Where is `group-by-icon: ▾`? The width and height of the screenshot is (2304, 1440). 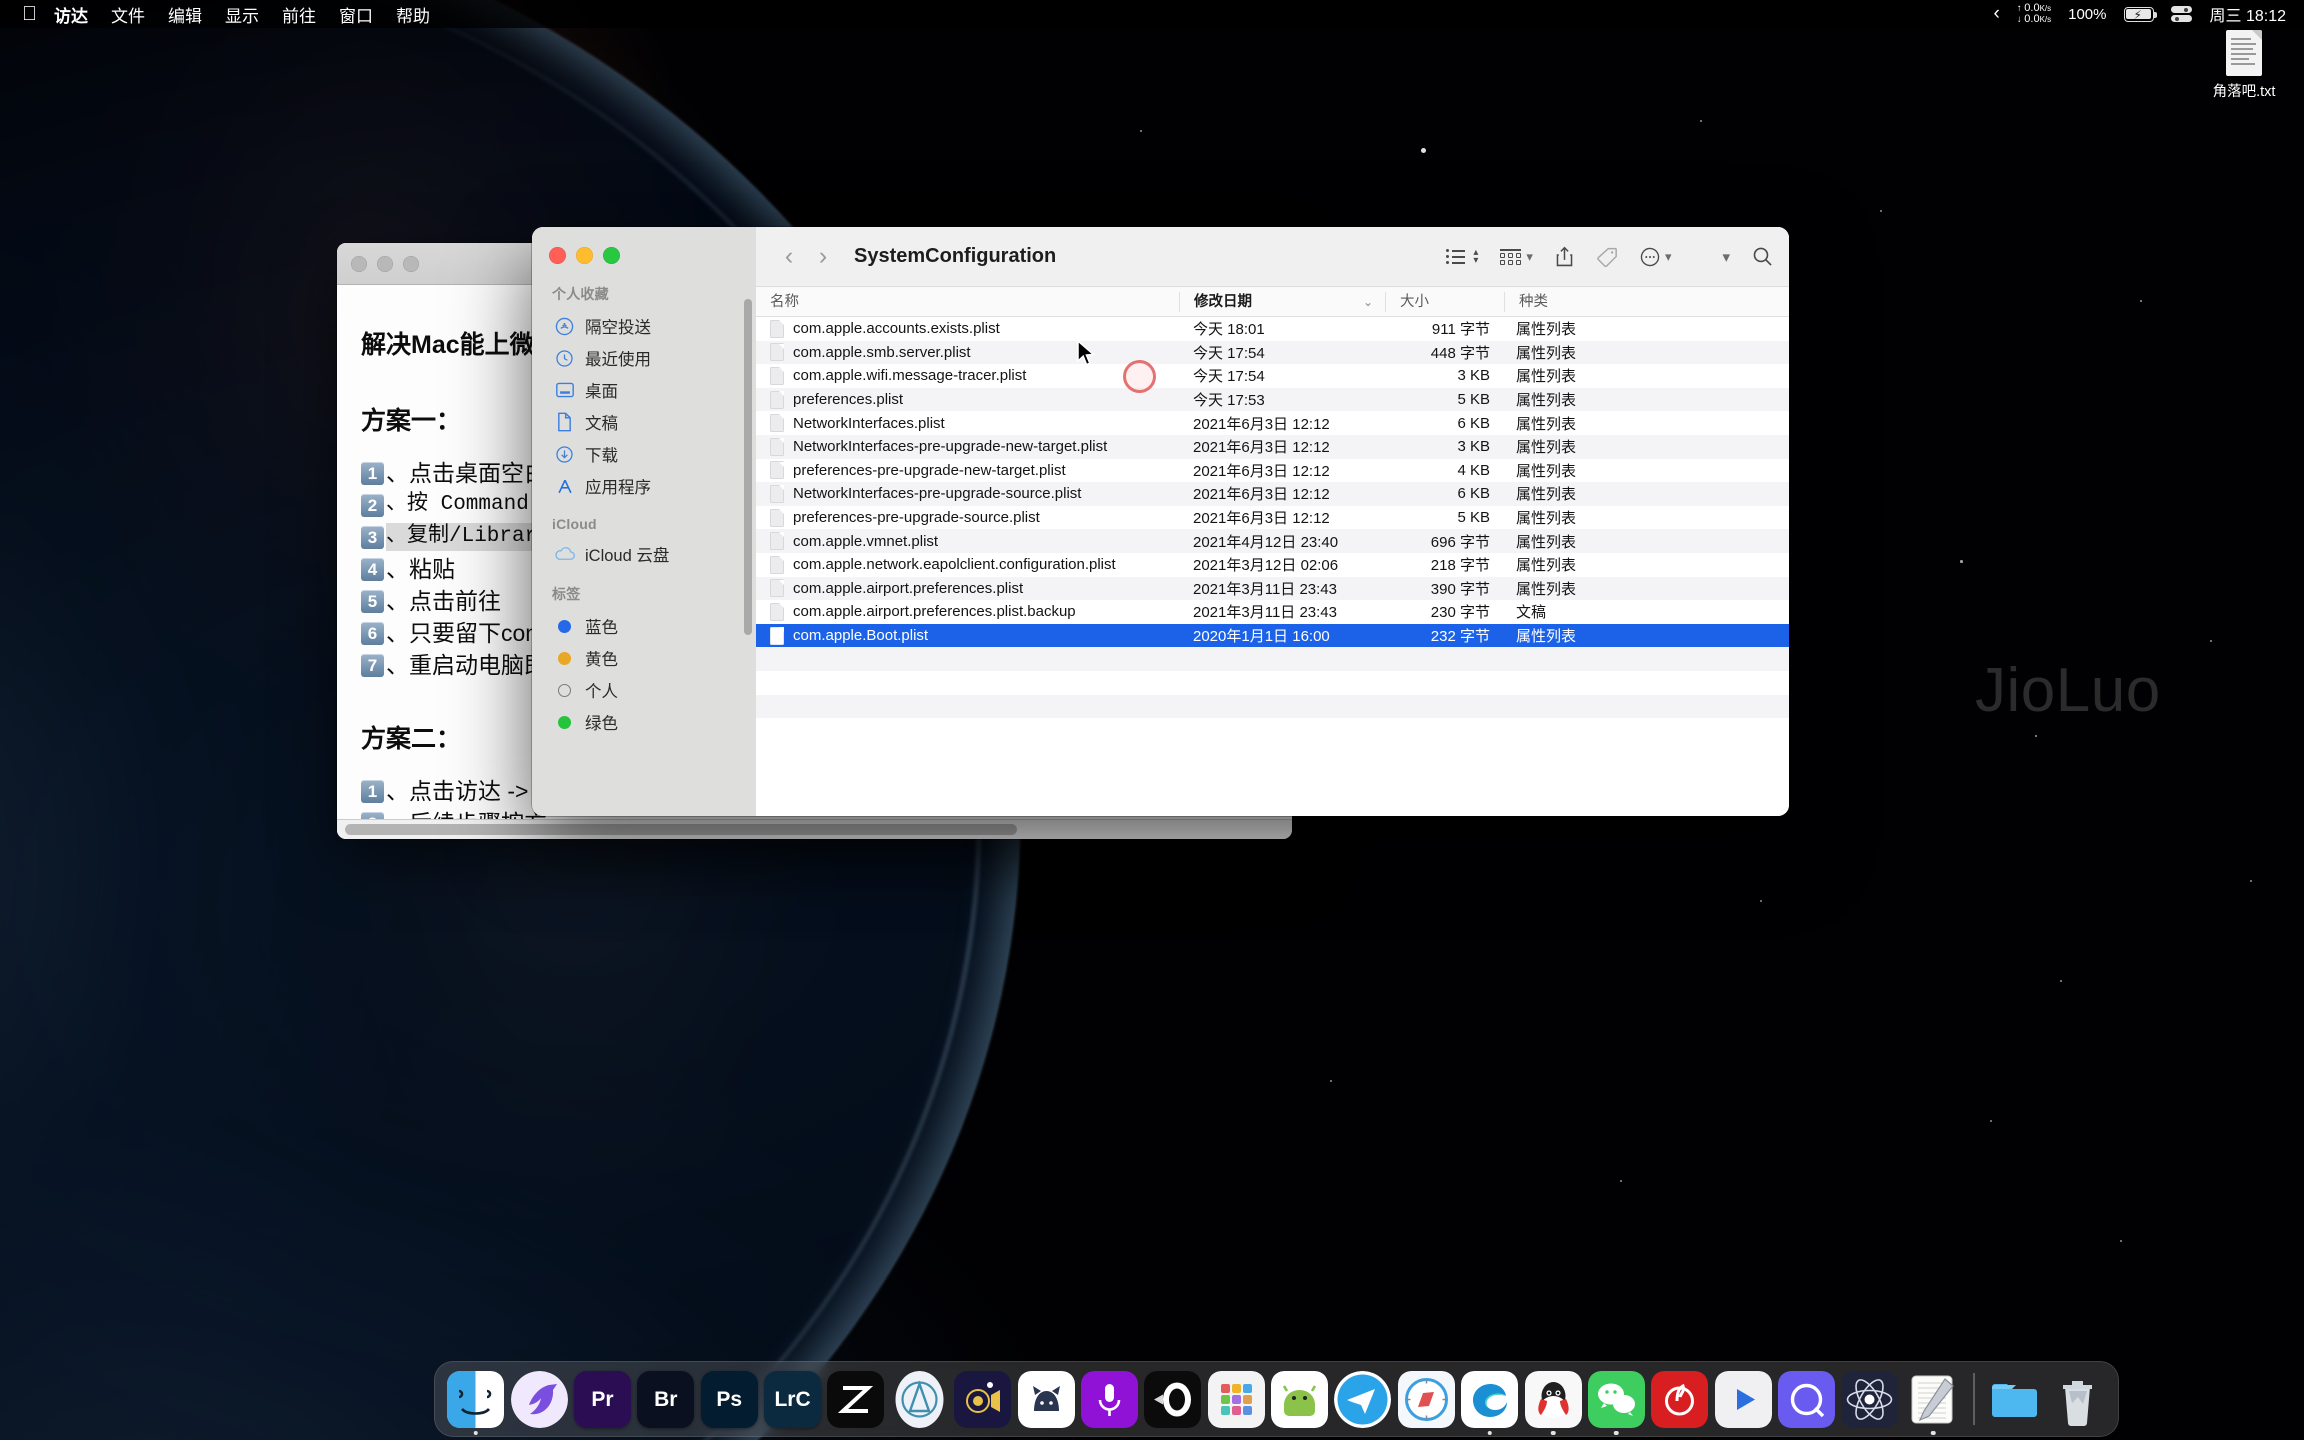
group-by-icon: ▾ is located at coordinates (1516, 256).